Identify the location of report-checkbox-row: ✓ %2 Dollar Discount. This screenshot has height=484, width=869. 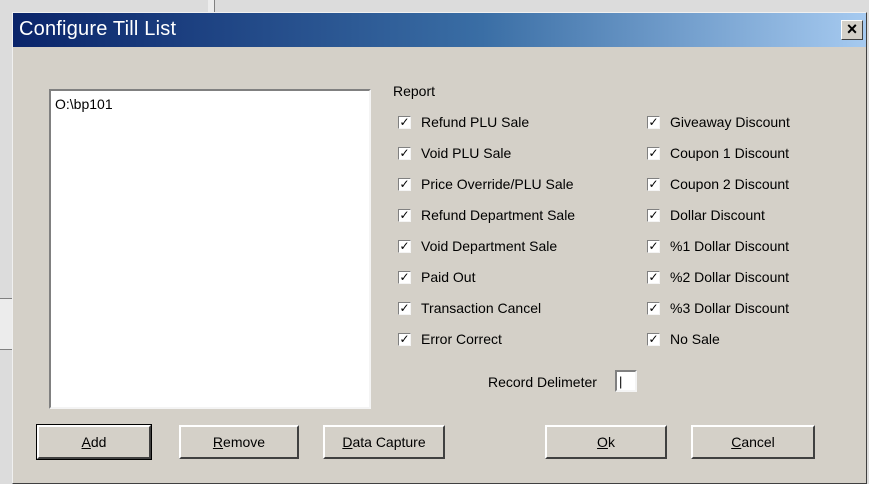
(718, 277).